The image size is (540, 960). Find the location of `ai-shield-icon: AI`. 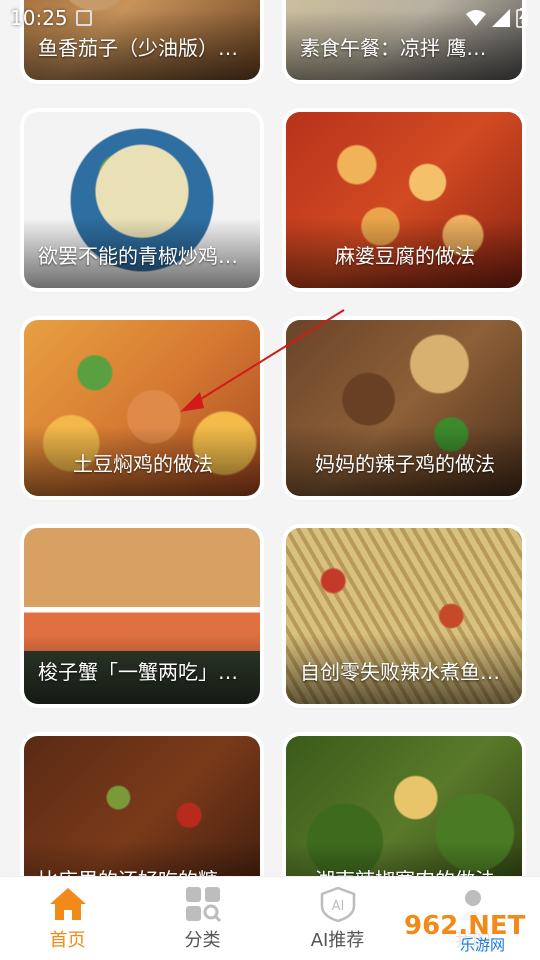

ai-shield-icon: AI is located at coordinates (338, 904).